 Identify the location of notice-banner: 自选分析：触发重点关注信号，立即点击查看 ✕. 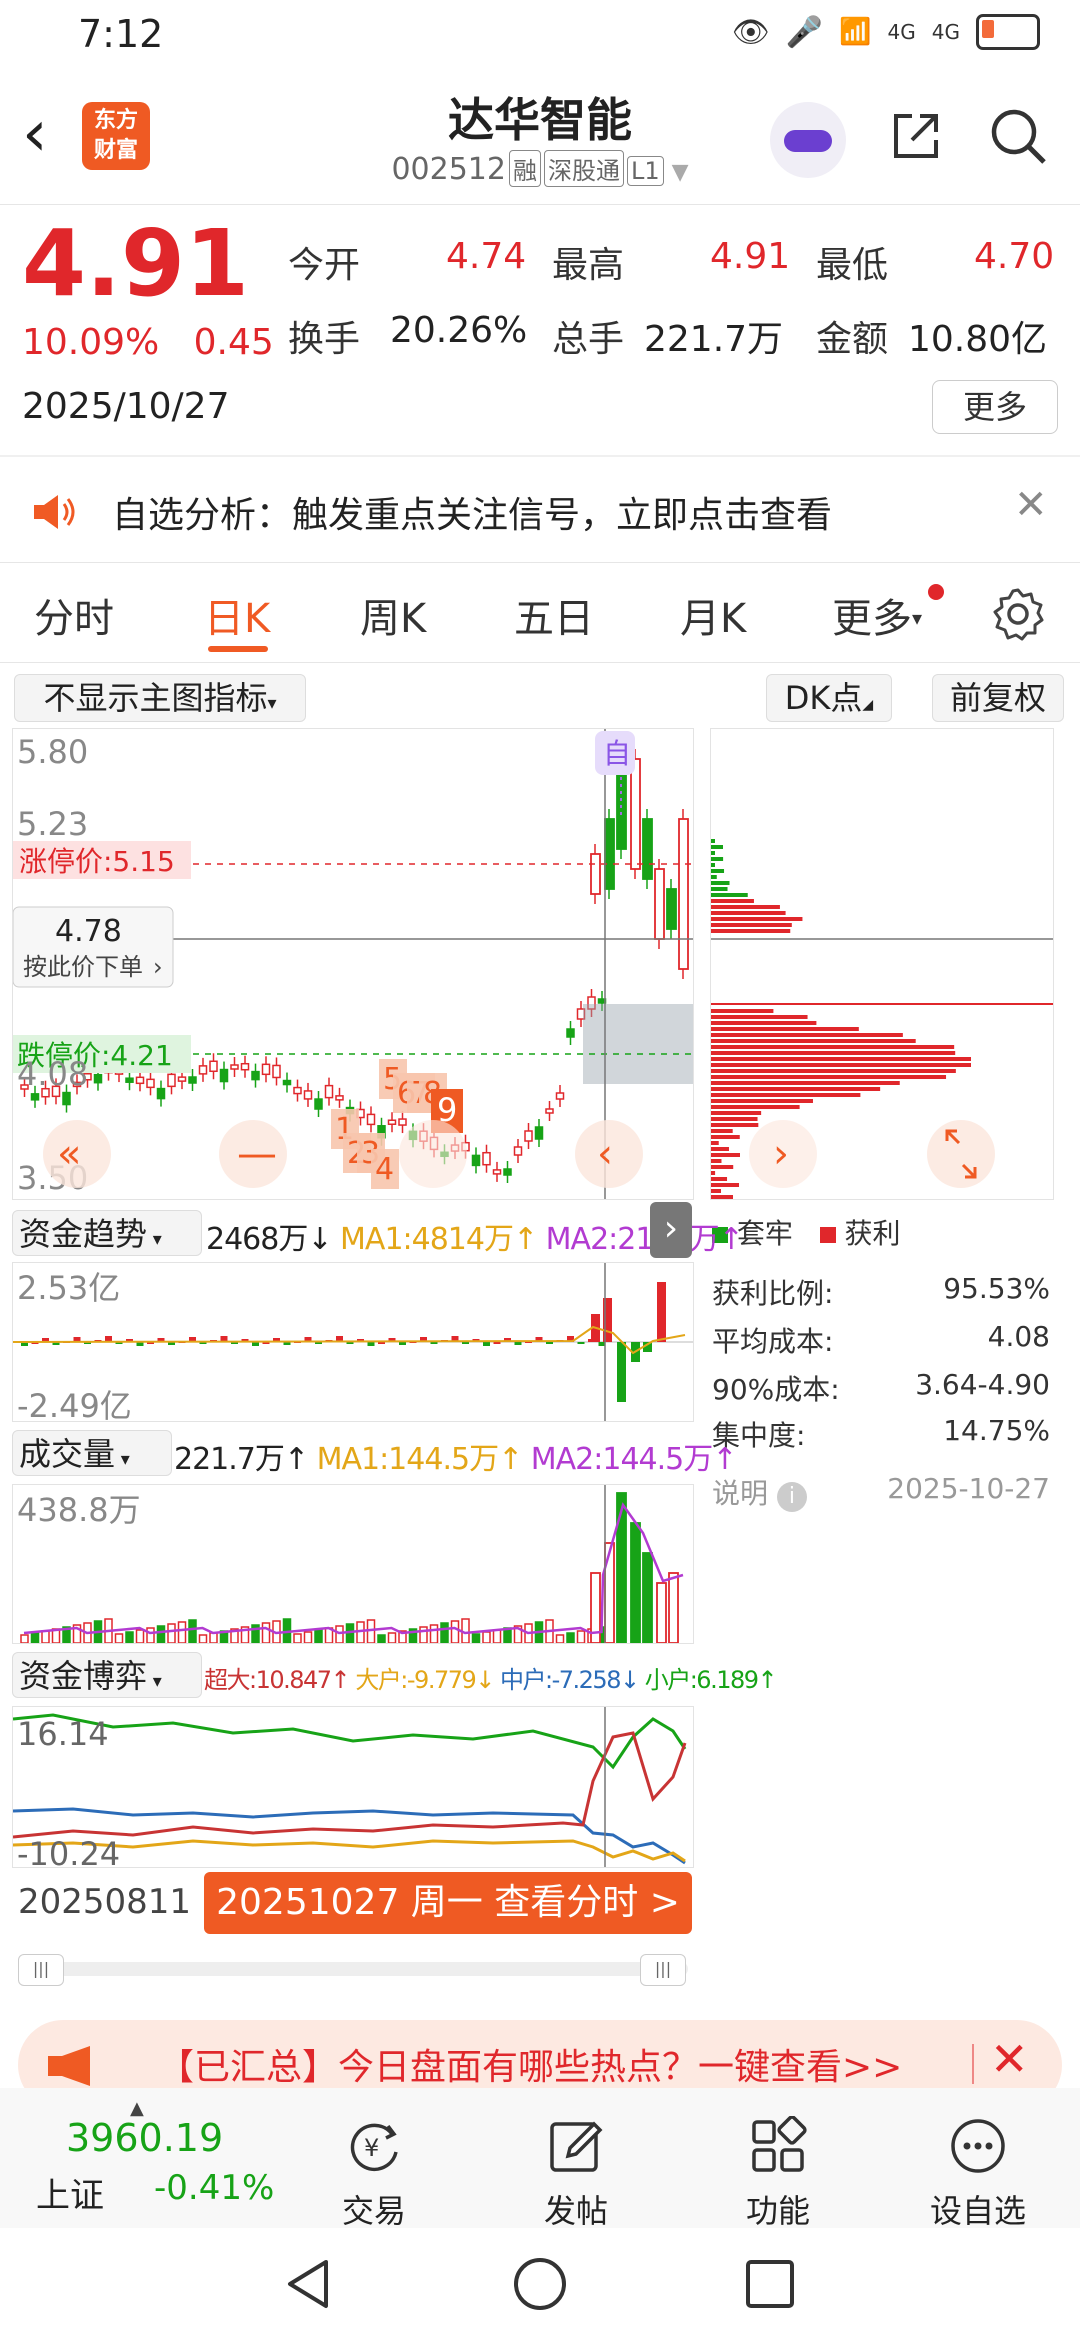
(540, 510).